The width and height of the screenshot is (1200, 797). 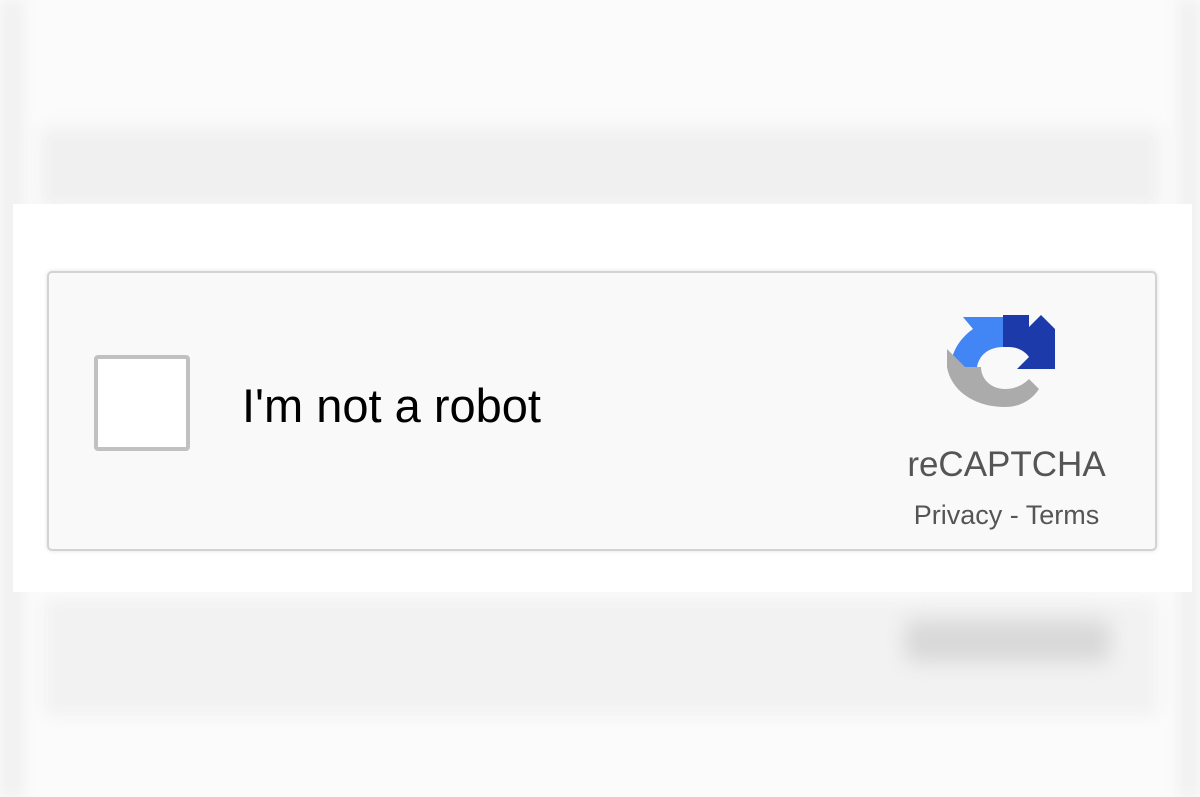 I want to click on recaptcha-brand-text: reCAPTCHA, so click(x=1006, y=464).